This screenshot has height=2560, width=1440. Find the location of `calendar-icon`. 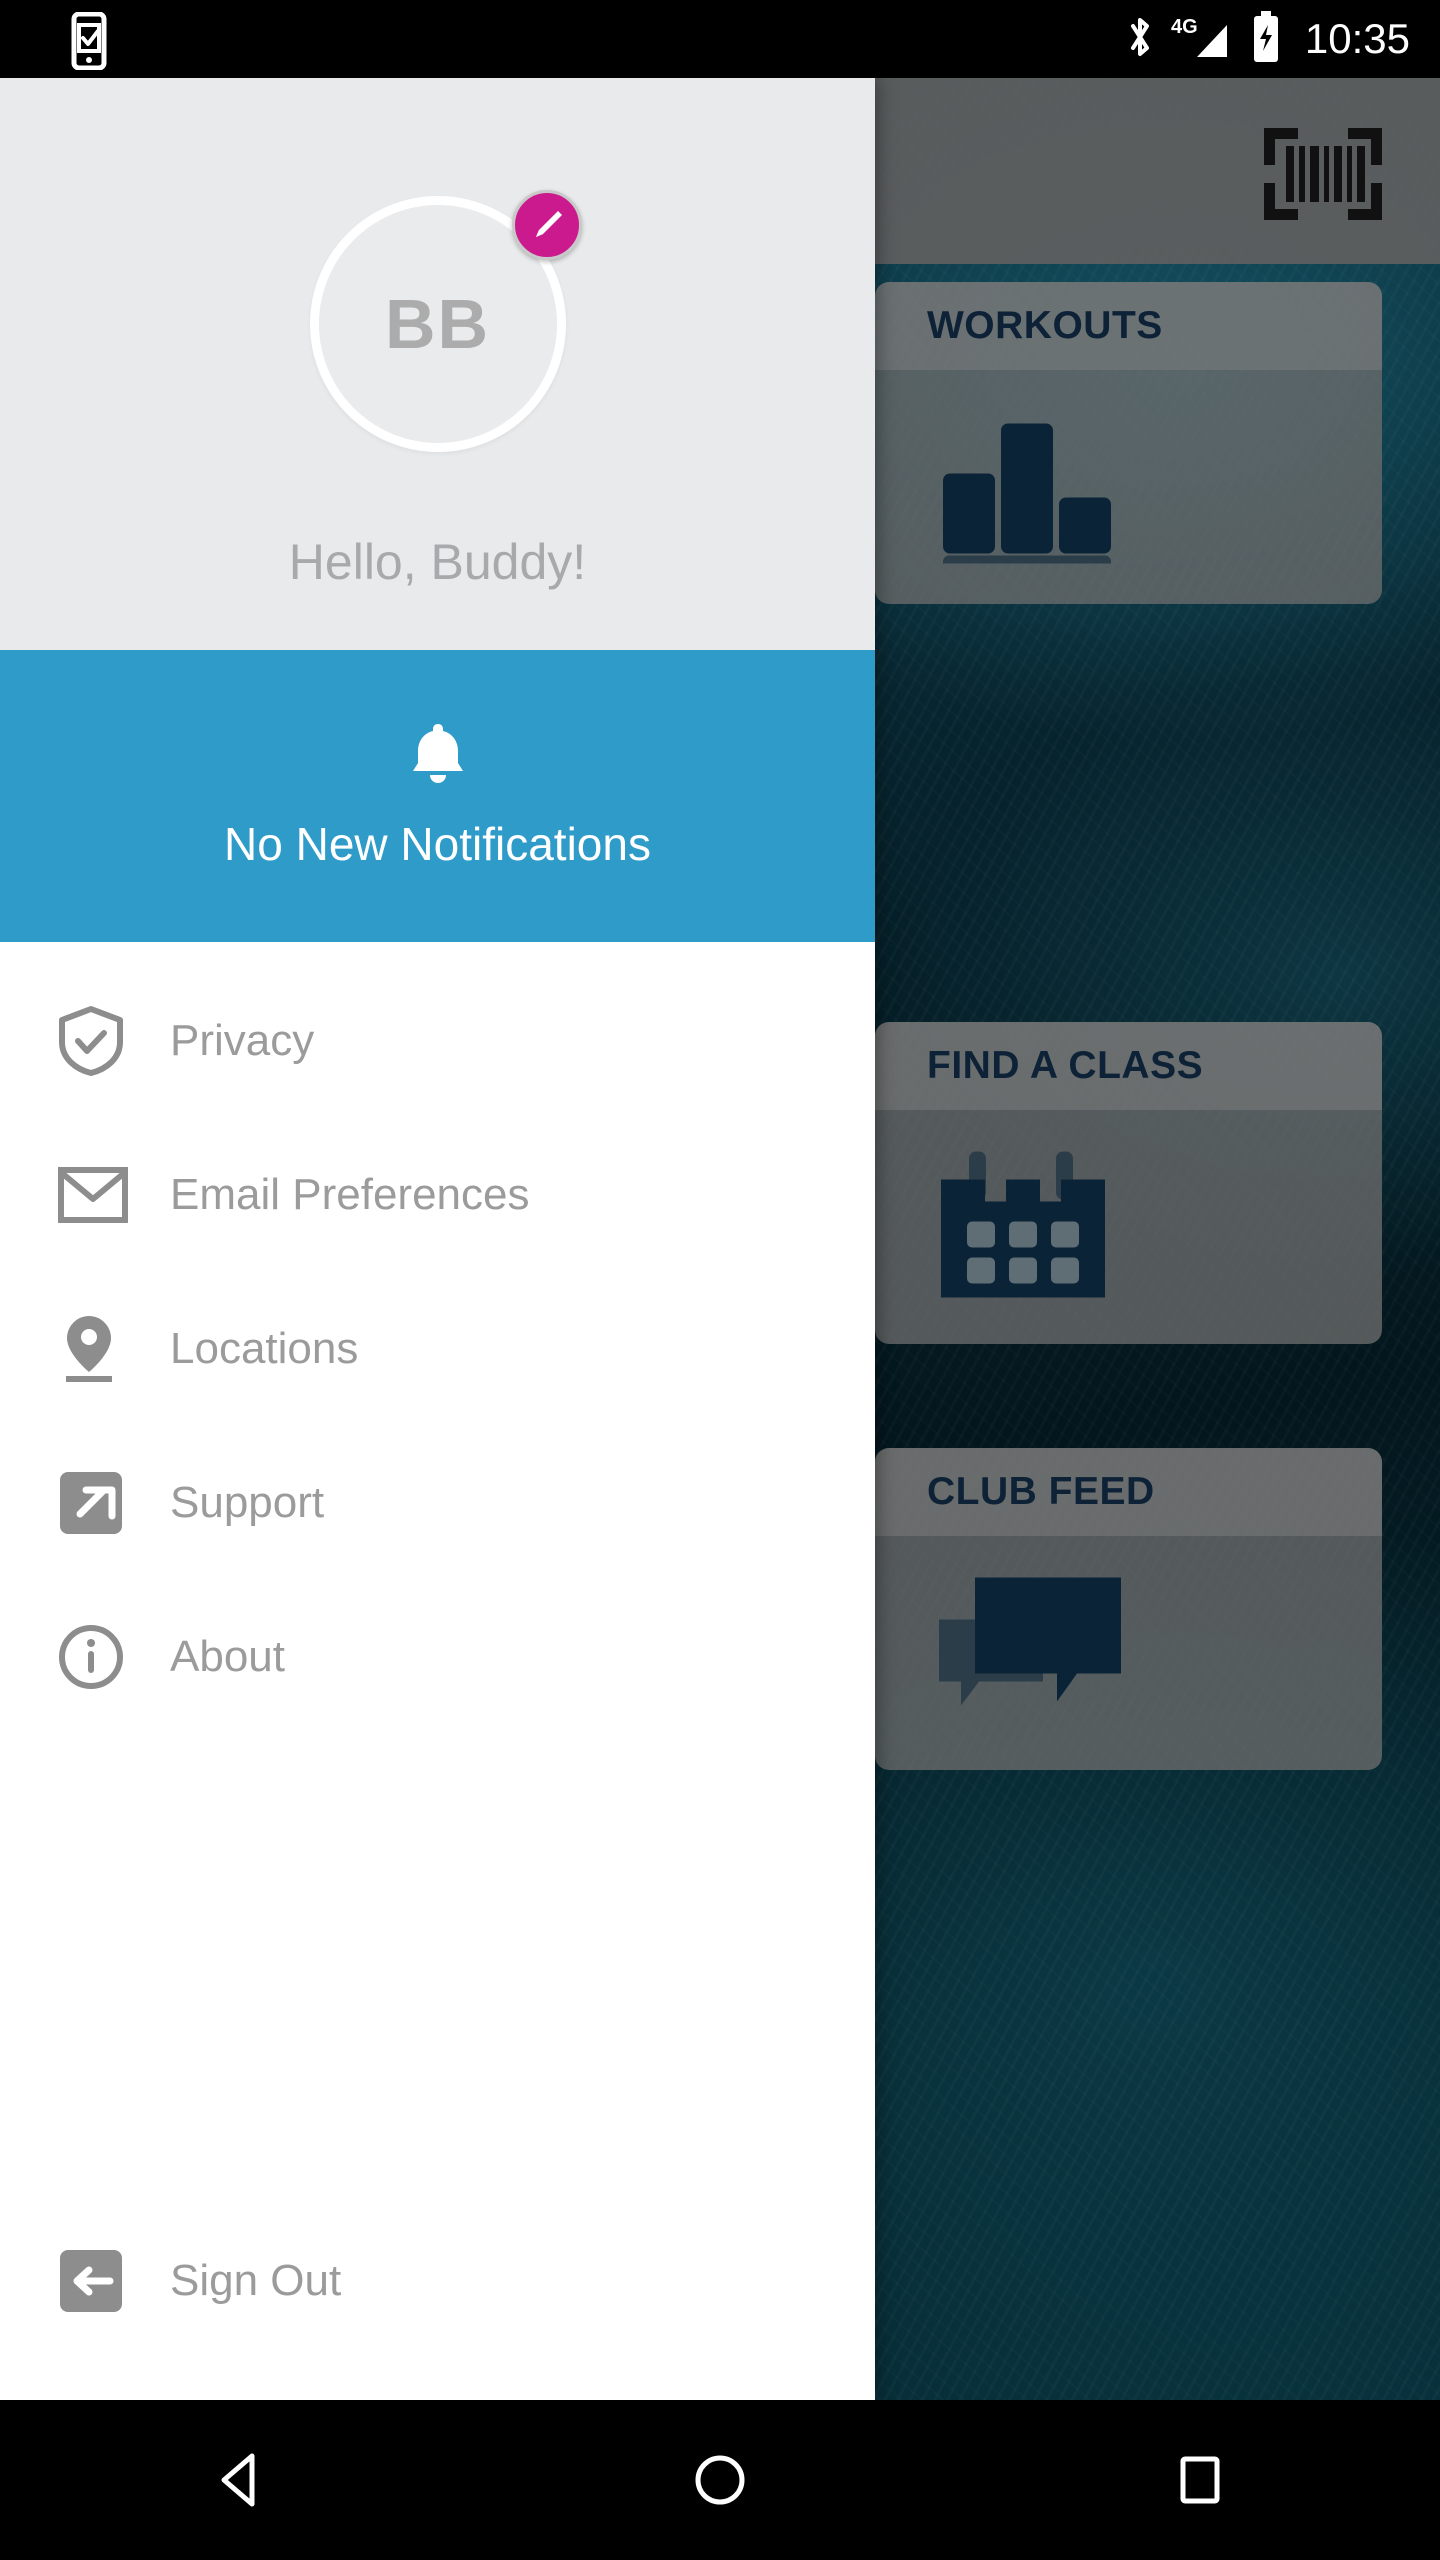

calendar-icon is located at coordinates (1023, 1227).